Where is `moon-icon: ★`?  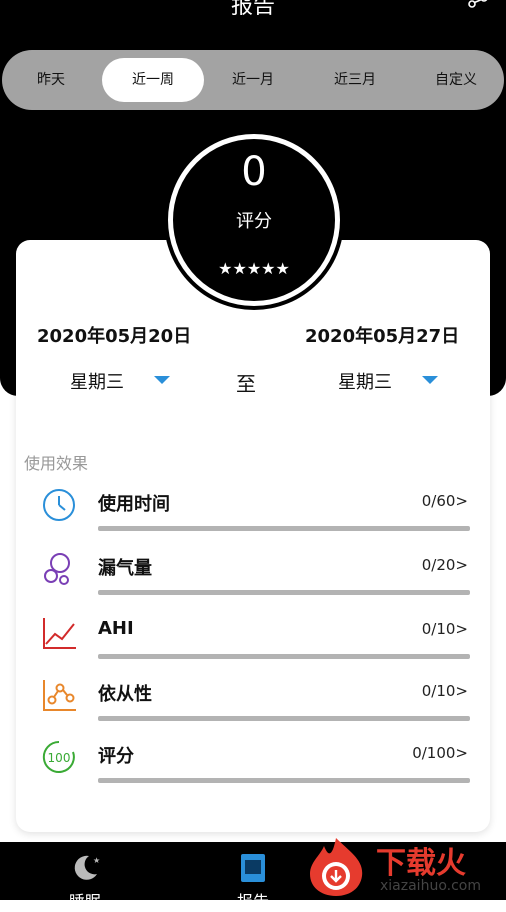 moon-icon: ★ is located at coordinates (87, 867).